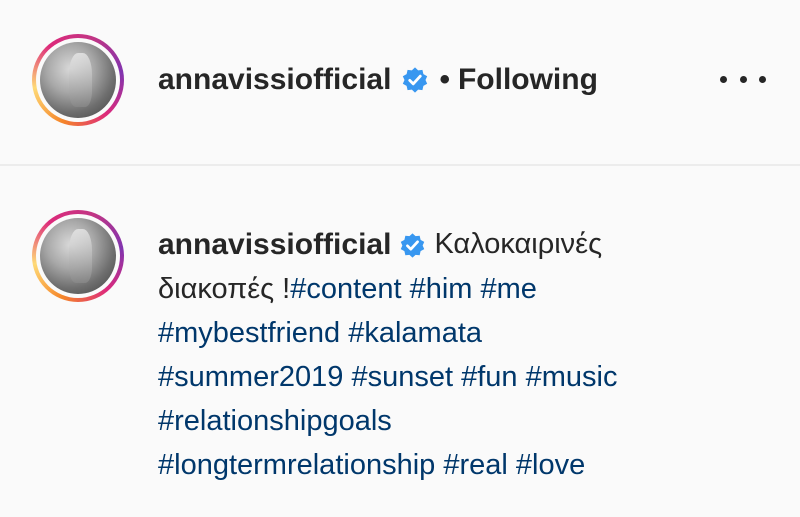 The image size is (800, 517). What do you see at coordinates (274, 80) in the screenshot?
I see `header-username-link: annavissiofficial` at bounding box center [274, 80].